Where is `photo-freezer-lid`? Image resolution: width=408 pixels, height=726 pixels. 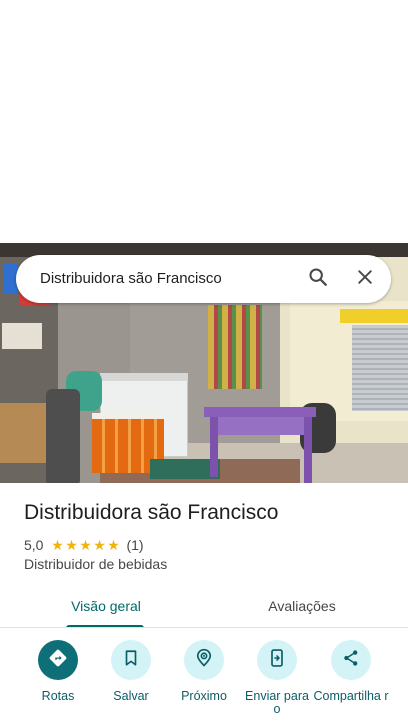
photo-freezer-lid is located at coordinates (144, 377).